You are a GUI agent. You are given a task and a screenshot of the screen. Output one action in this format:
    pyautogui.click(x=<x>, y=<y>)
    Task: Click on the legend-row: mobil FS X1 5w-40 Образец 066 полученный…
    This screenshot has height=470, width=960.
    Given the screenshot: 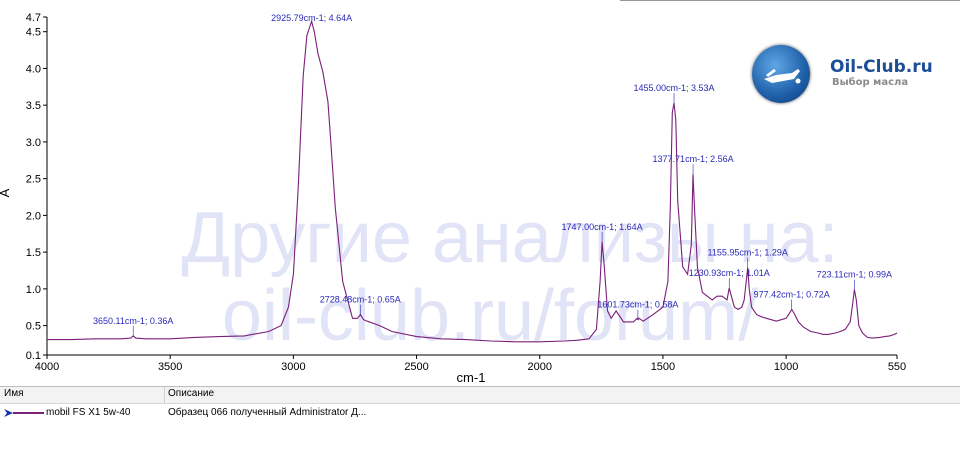 What is the action you would take?
    pyautogui.click(x=480, y=413)
    